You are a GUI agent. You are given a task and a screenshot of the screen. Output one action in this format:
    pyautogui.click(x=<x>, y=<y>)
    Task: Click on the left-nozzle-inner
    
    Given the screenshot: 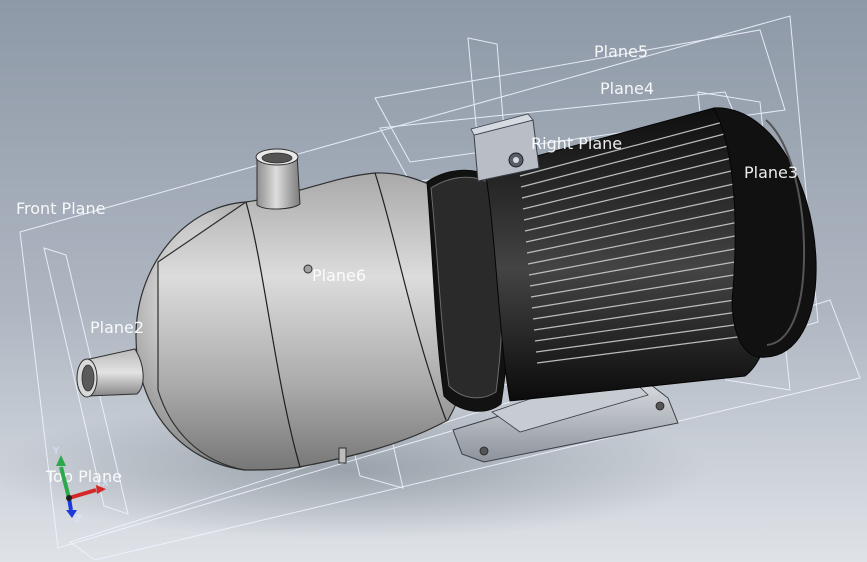 What is the action you would take?
    pyautogui.click(x=88, y=378)
    